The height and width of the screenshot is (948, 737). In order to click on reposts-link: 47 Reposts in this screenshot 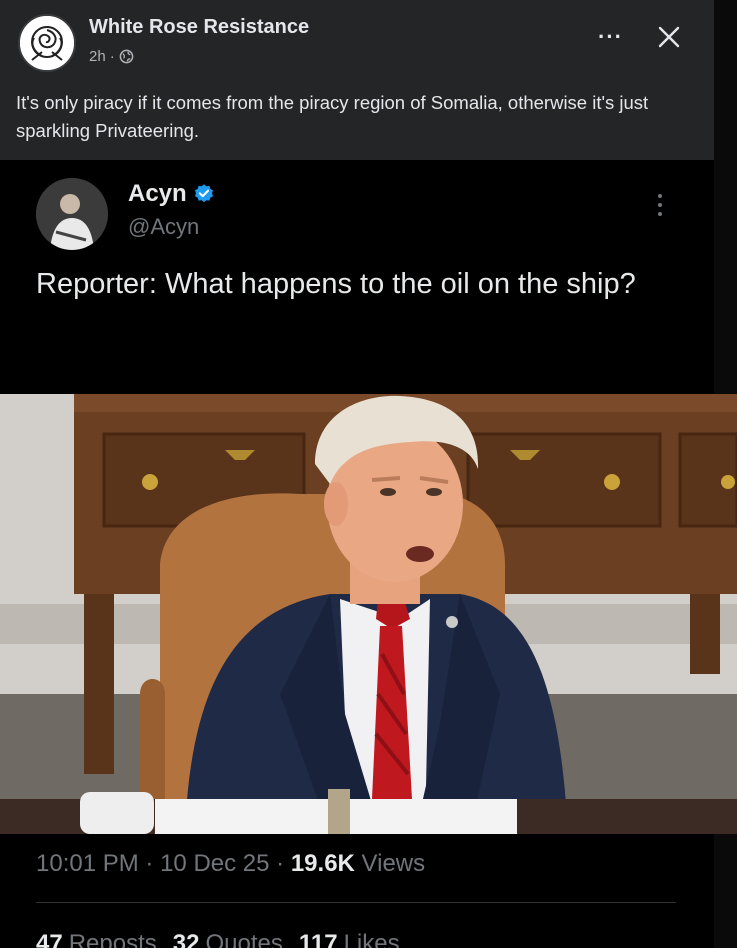, I will do `click(96, 939)`.